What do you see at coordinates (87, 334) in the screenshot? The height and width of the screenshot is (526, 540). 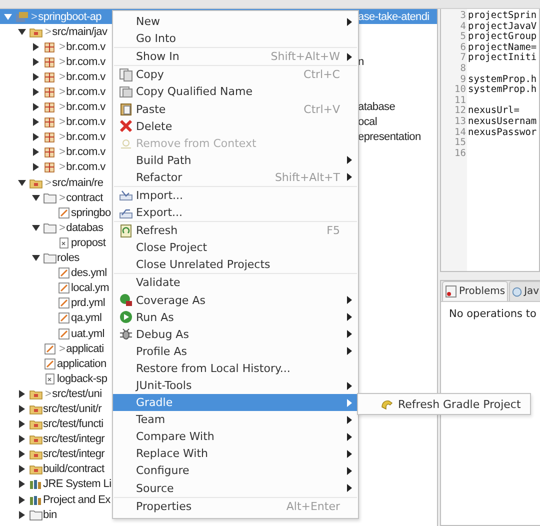 I see `tree-item-label: uat.yml` at bounding box center [87, 334].